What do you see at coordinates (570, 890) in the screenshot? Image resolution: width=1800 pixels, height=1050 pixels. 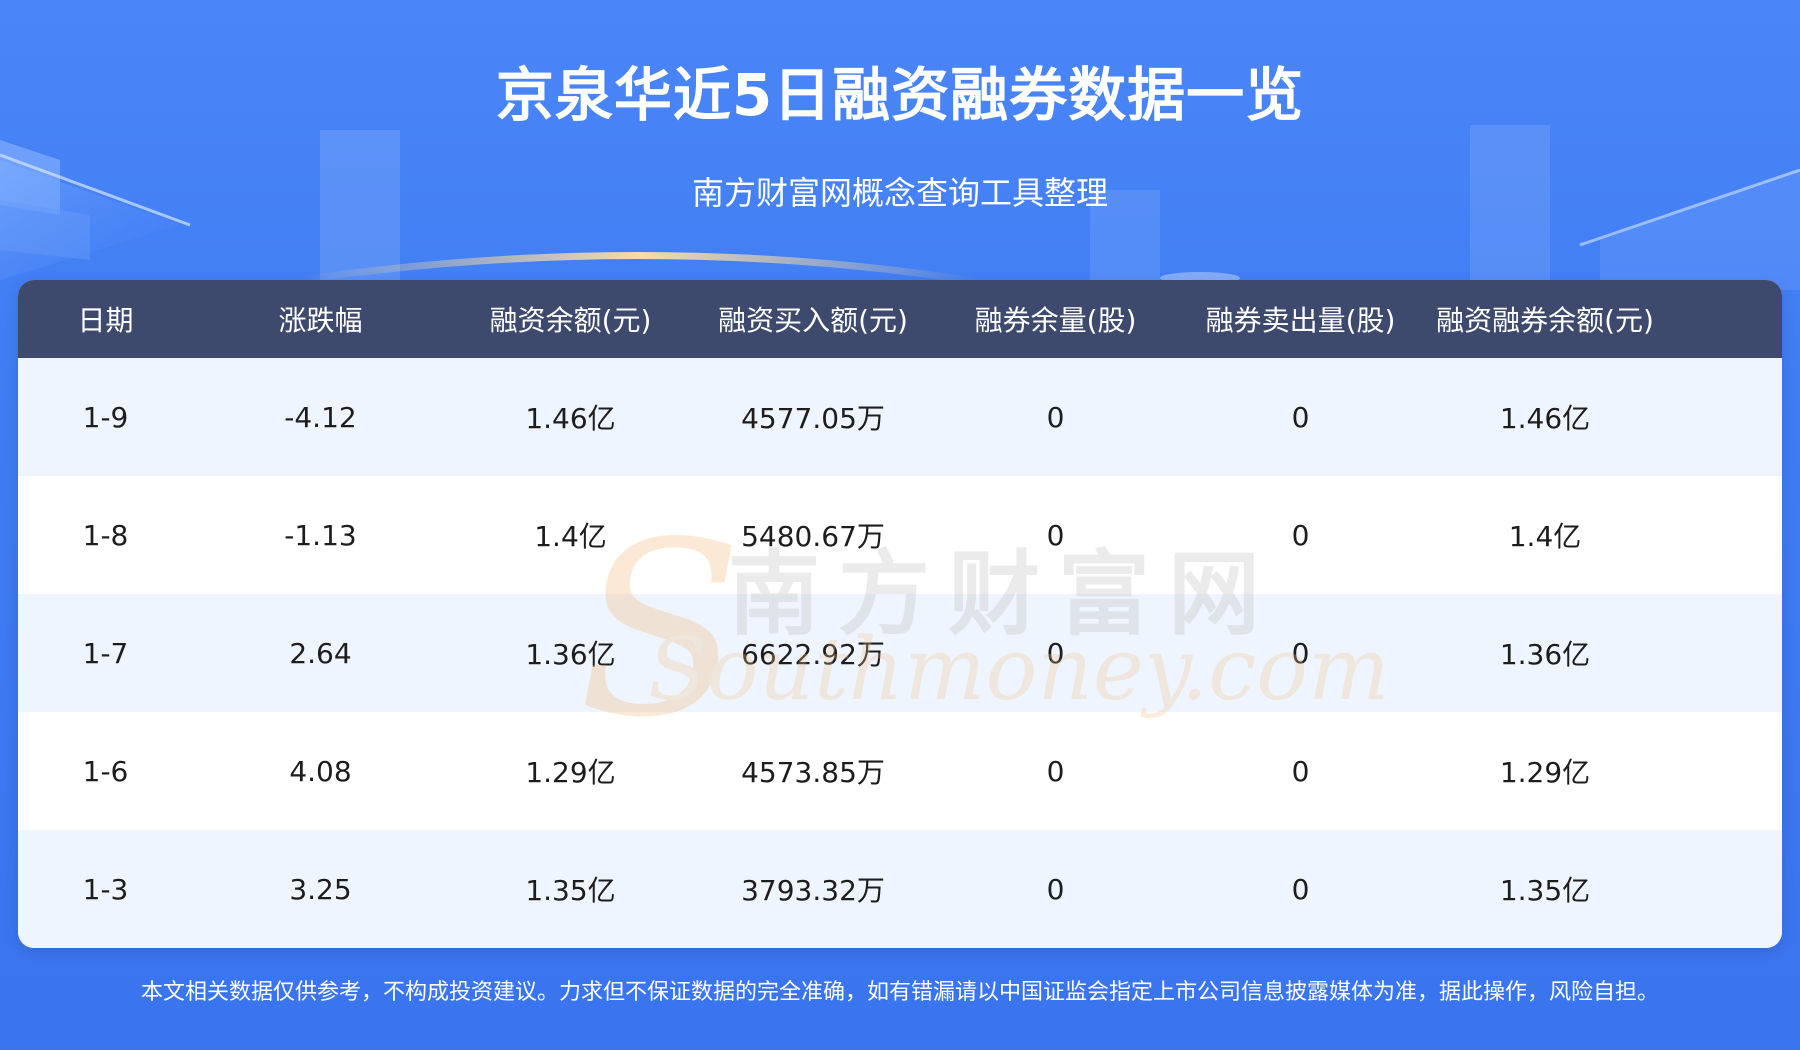 I see `cell-financing-balance: 1.35亿` at bounding box center [570, 890].